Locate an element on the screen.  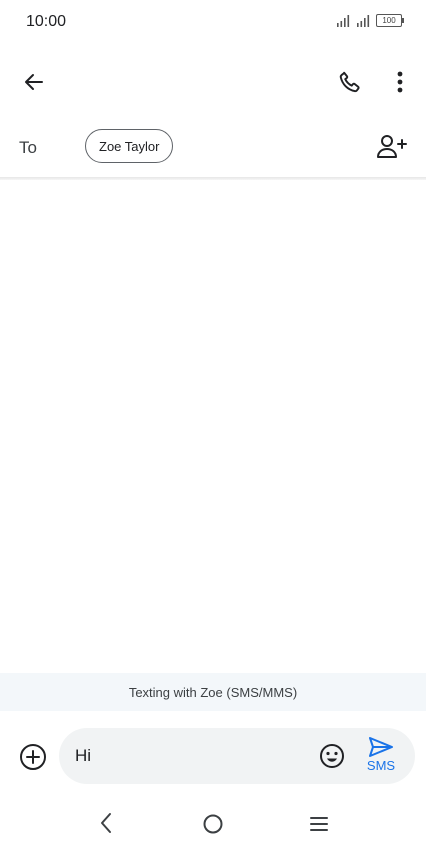
system-nav-bar is located at coordinates (213, 824).